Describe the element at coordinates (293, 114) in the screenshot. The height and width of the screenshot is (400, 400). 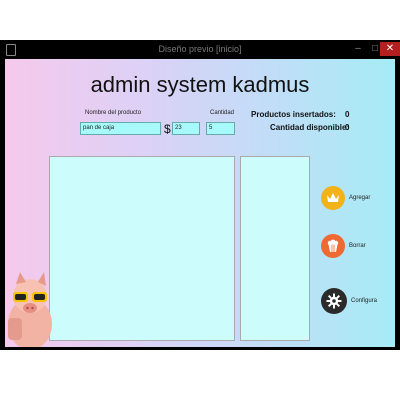
I see `inserted-products-label: Productos insertados:` at that location.